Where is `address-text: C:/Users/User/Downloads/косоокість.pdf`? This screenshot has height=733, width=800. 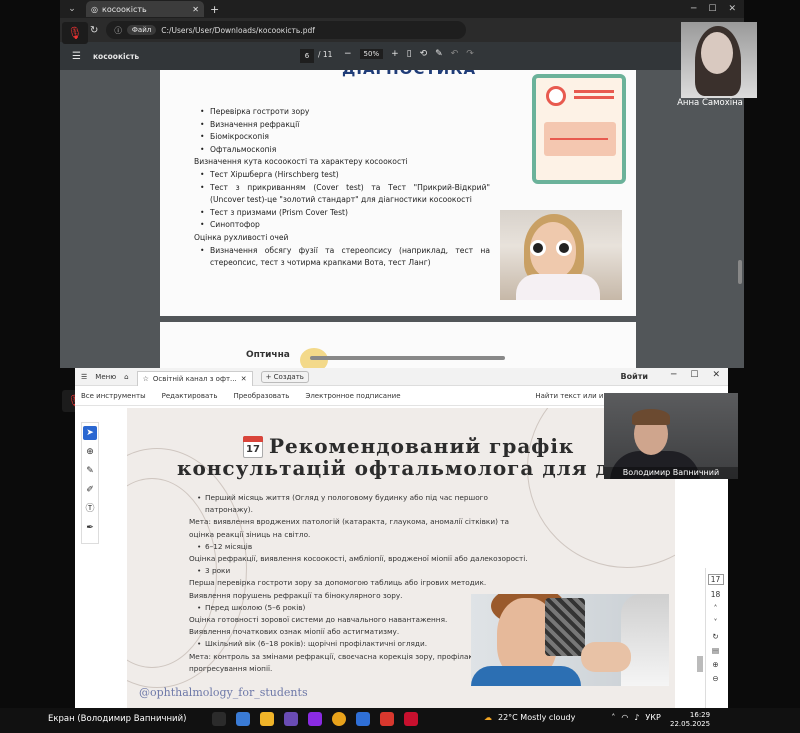 address-text: C:/Users/User/Downloads/косоокість.pdf is located at coordinates (238, 30).